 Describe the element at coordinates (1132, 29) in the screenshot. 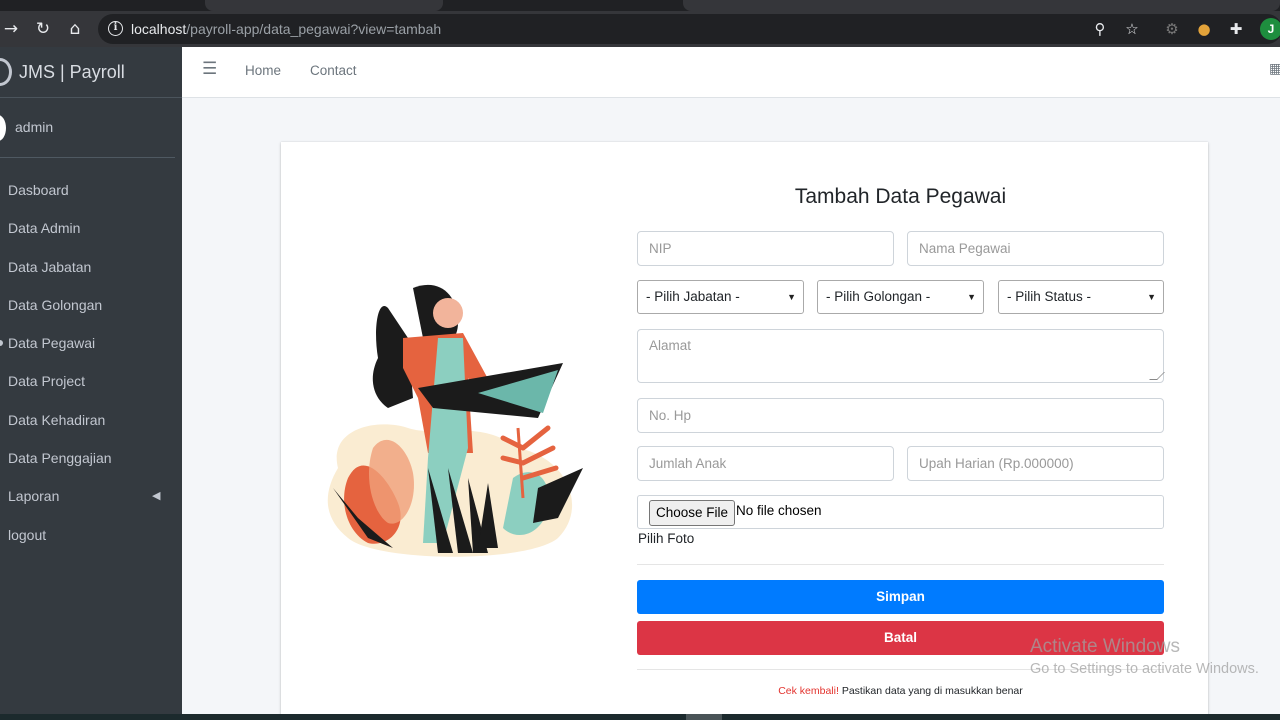

I see `star-icon: ☆` at that location.